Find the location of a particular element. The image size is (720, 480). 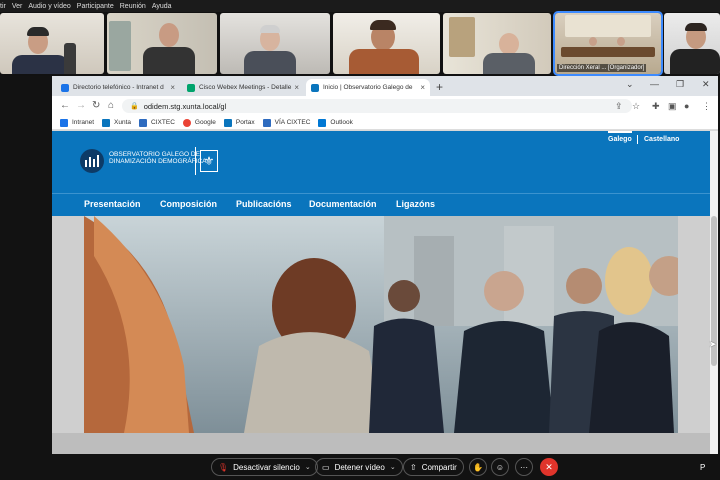

lang-active-indicator is located at coordinates (620, 132).